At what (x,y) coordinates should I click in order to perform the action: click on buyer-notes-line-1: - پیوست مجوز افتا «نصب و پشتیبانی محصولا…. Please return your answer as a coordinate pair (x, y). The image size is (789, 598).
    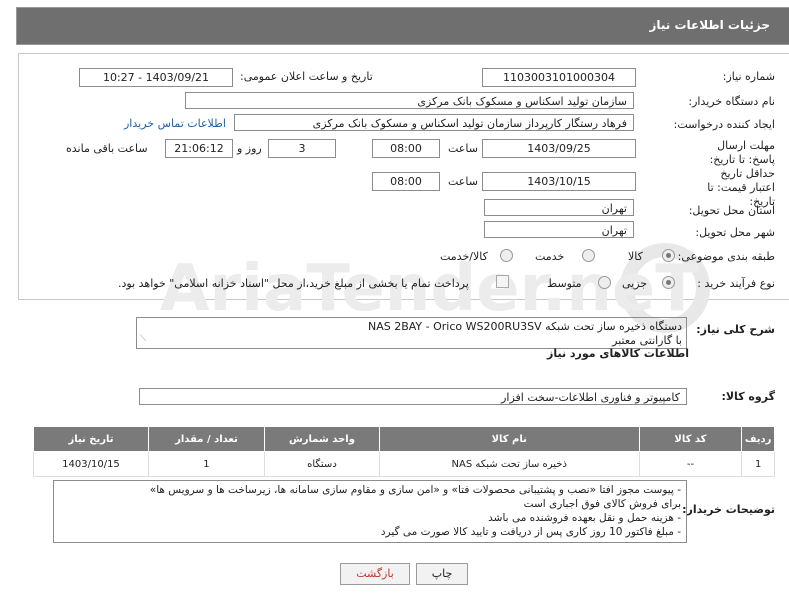
    Looking at the image, I should click on (415, 490).